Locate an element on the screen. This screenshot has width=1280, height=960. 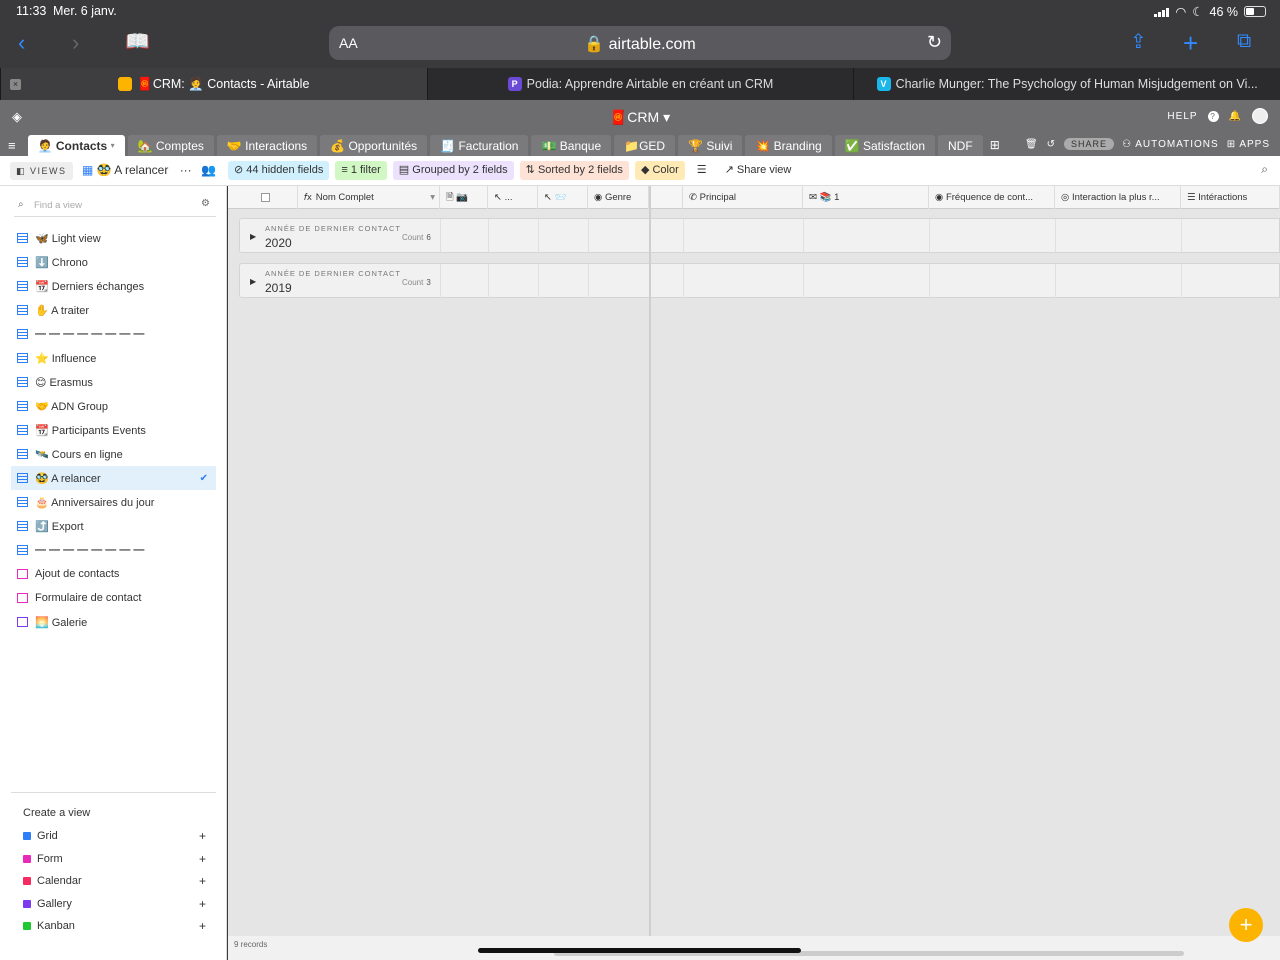
battery-fill is located at coordinates (1250, 11).